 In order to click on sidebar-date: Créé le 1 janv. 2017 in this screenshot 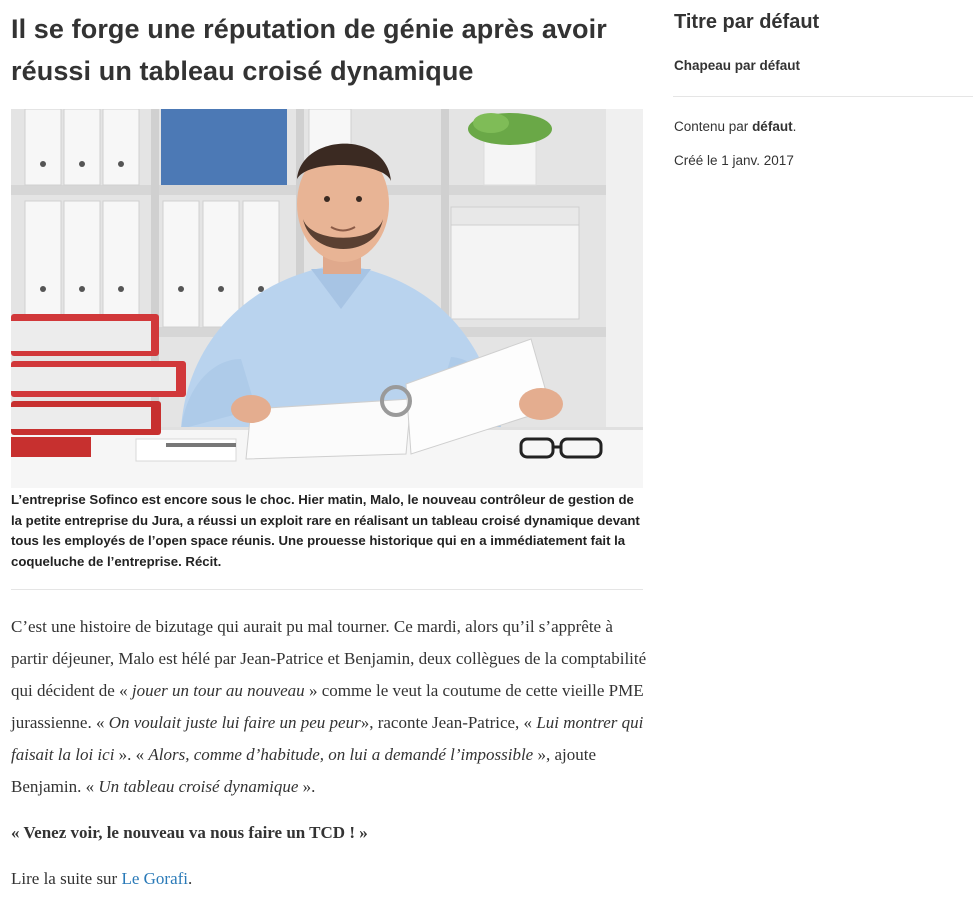, I will do `click(734, 160)`.